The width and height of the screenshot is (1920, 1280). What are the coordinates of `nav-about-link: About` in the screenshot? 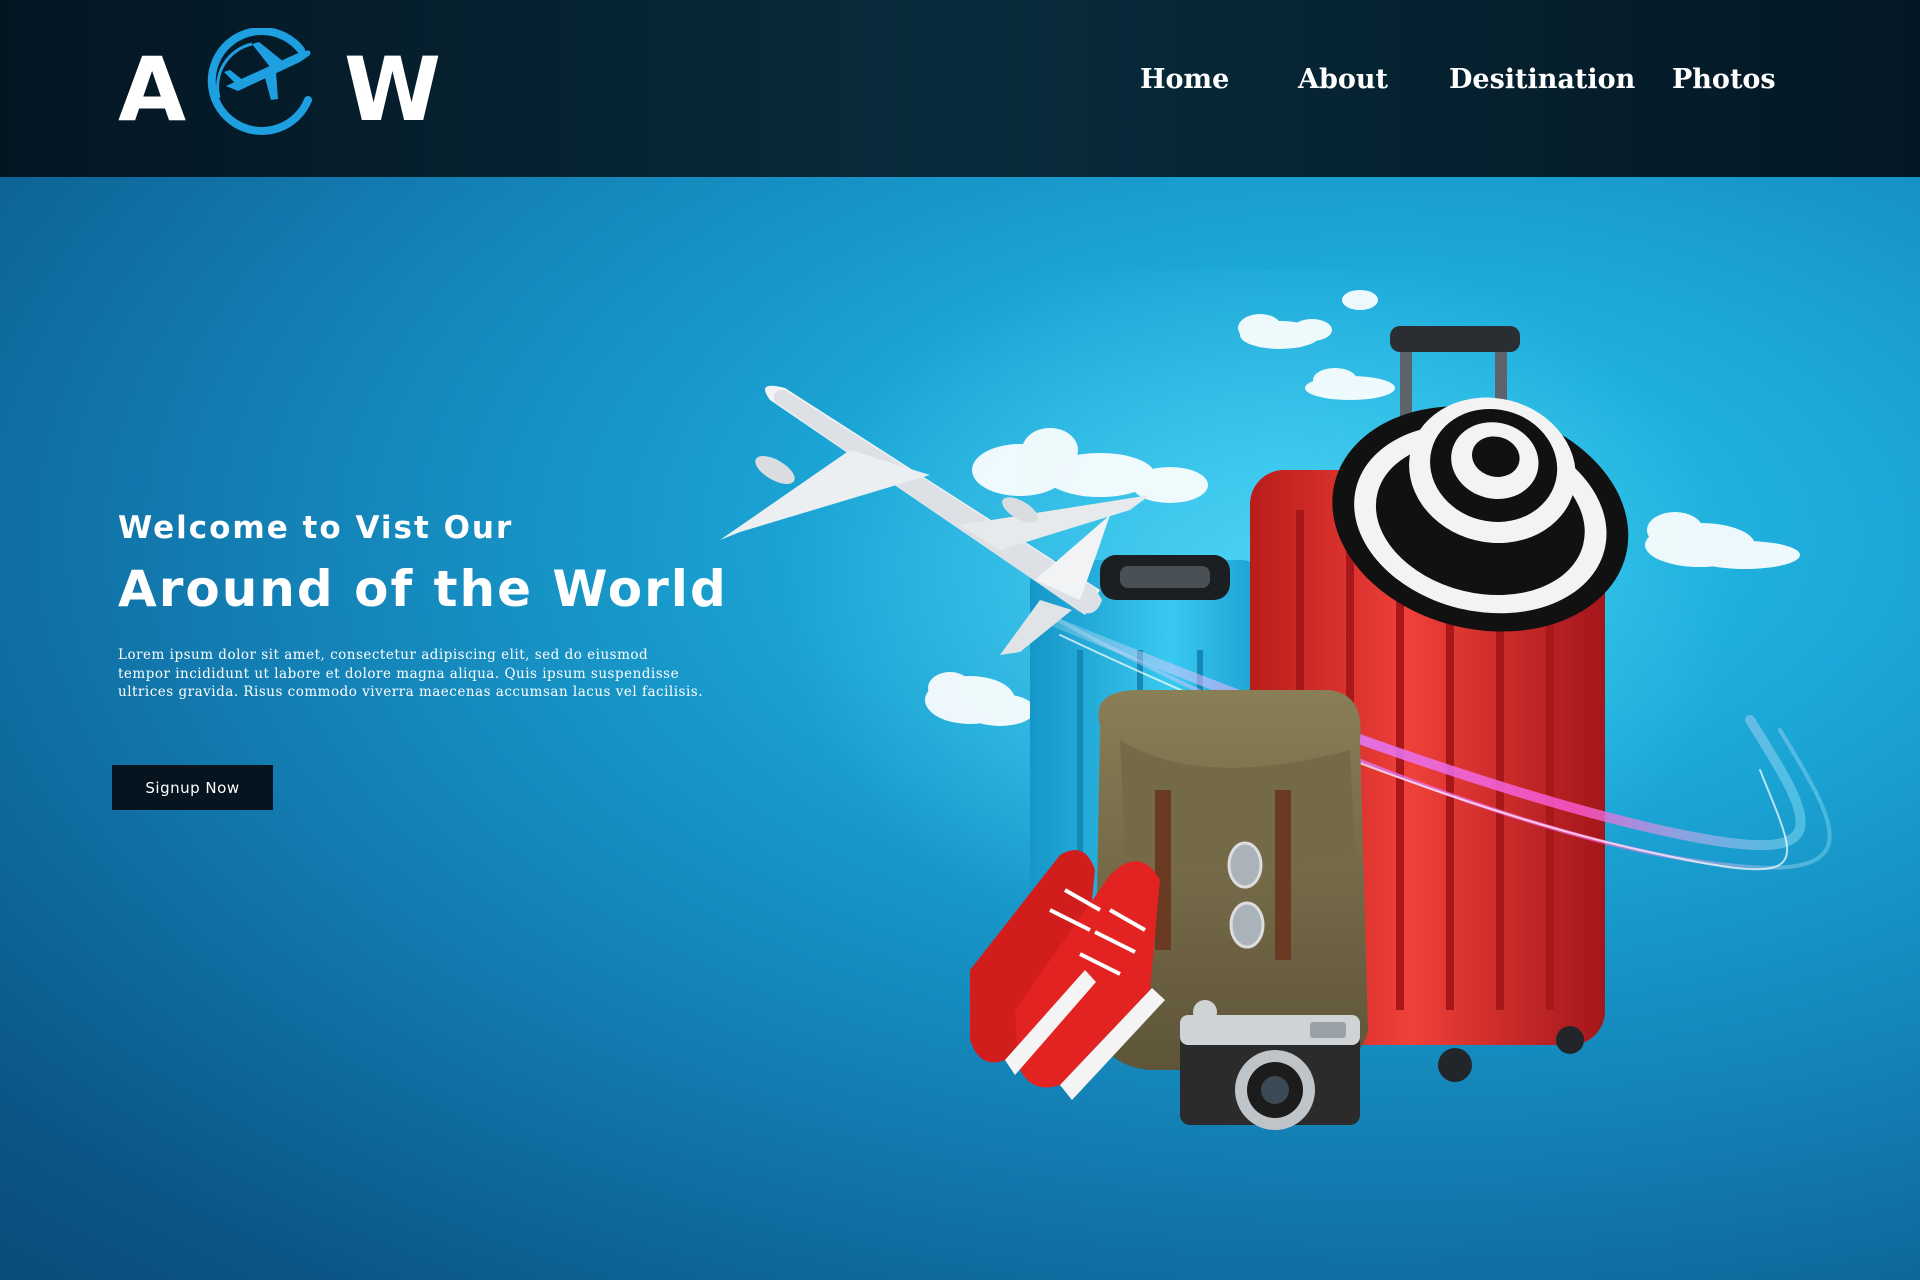 It's located at (1343, 80).